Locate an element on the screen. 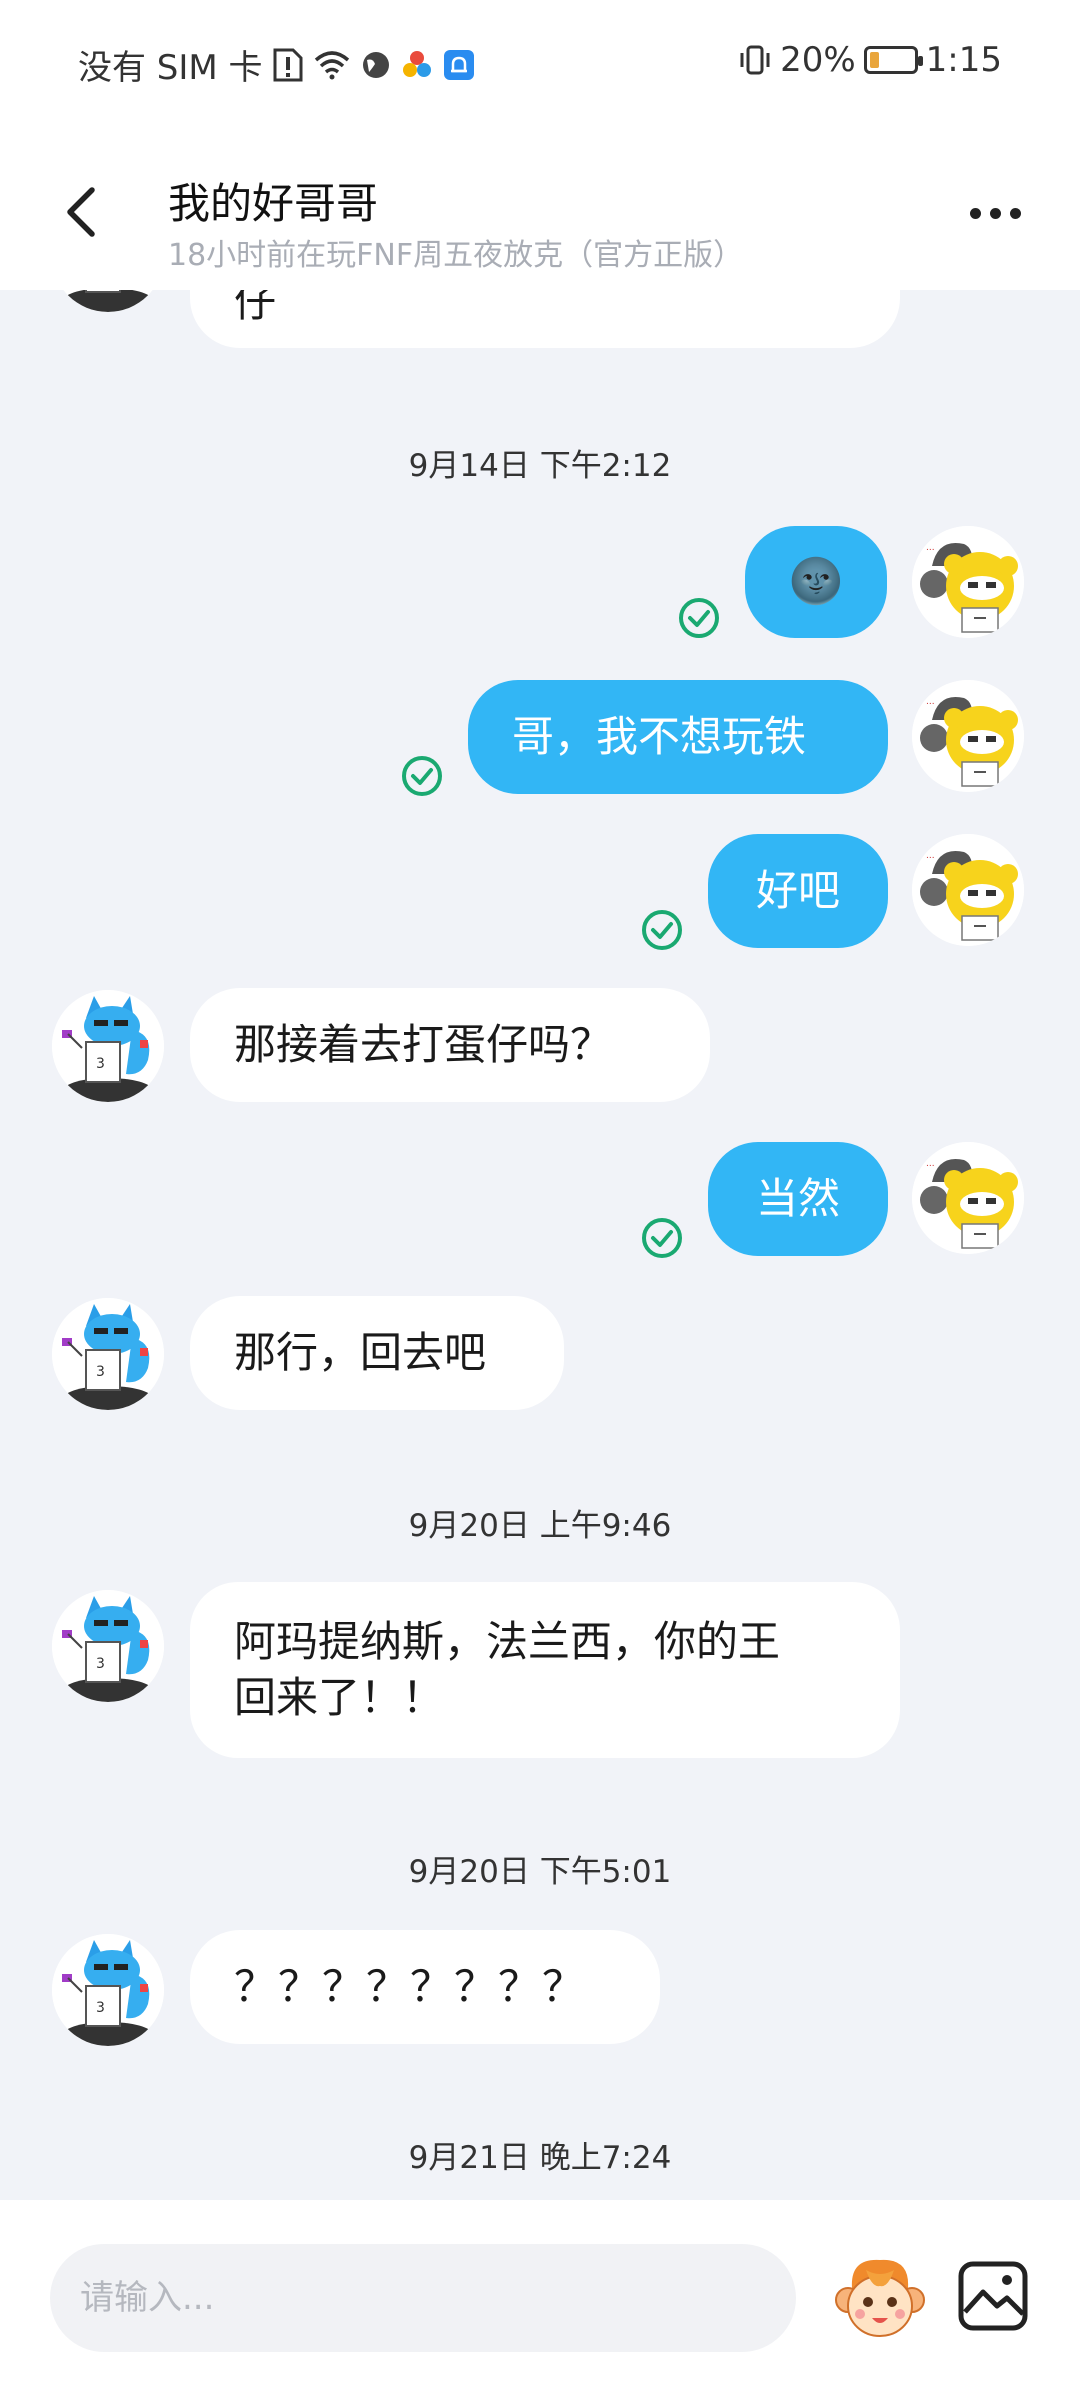 This screenshot has width=1080, height=2388. alarm-notification-icon is located at coordinates (459, 65).